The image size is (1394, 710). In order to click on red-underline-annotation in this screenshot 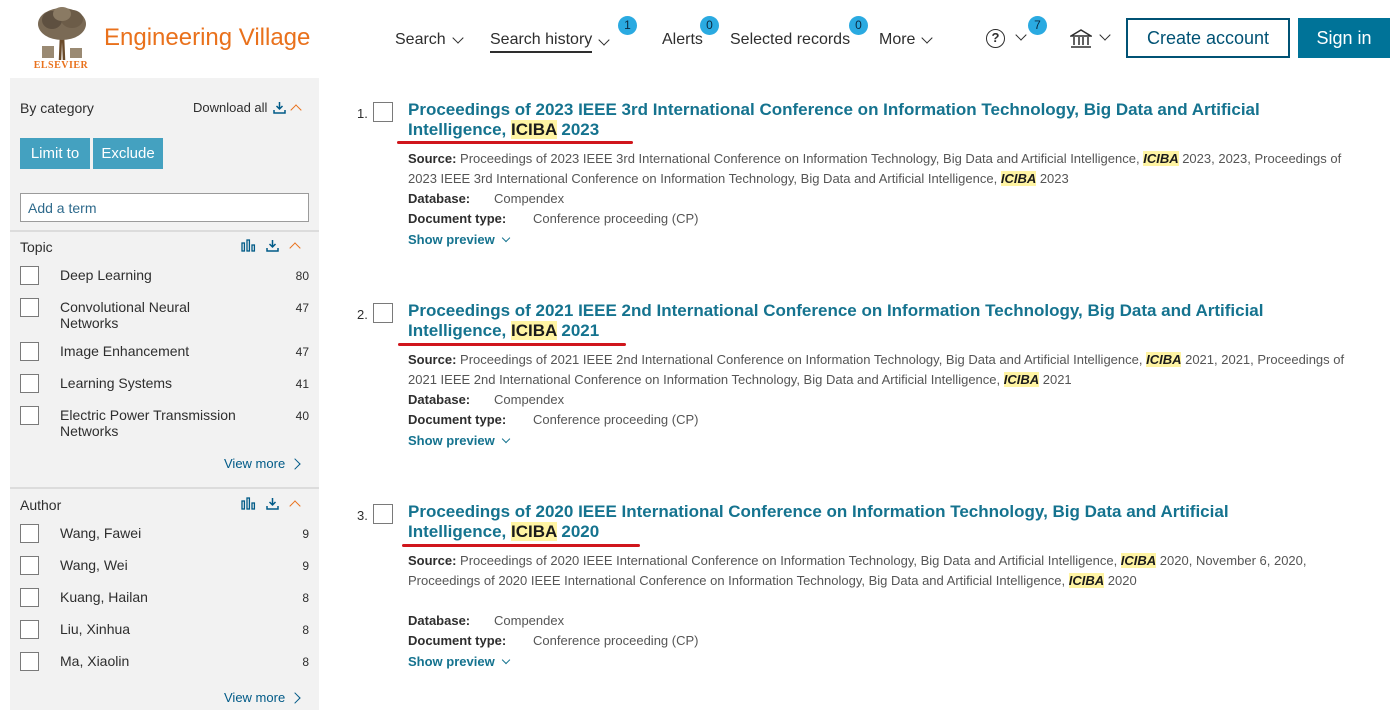, I will do `click(521, 545)`.